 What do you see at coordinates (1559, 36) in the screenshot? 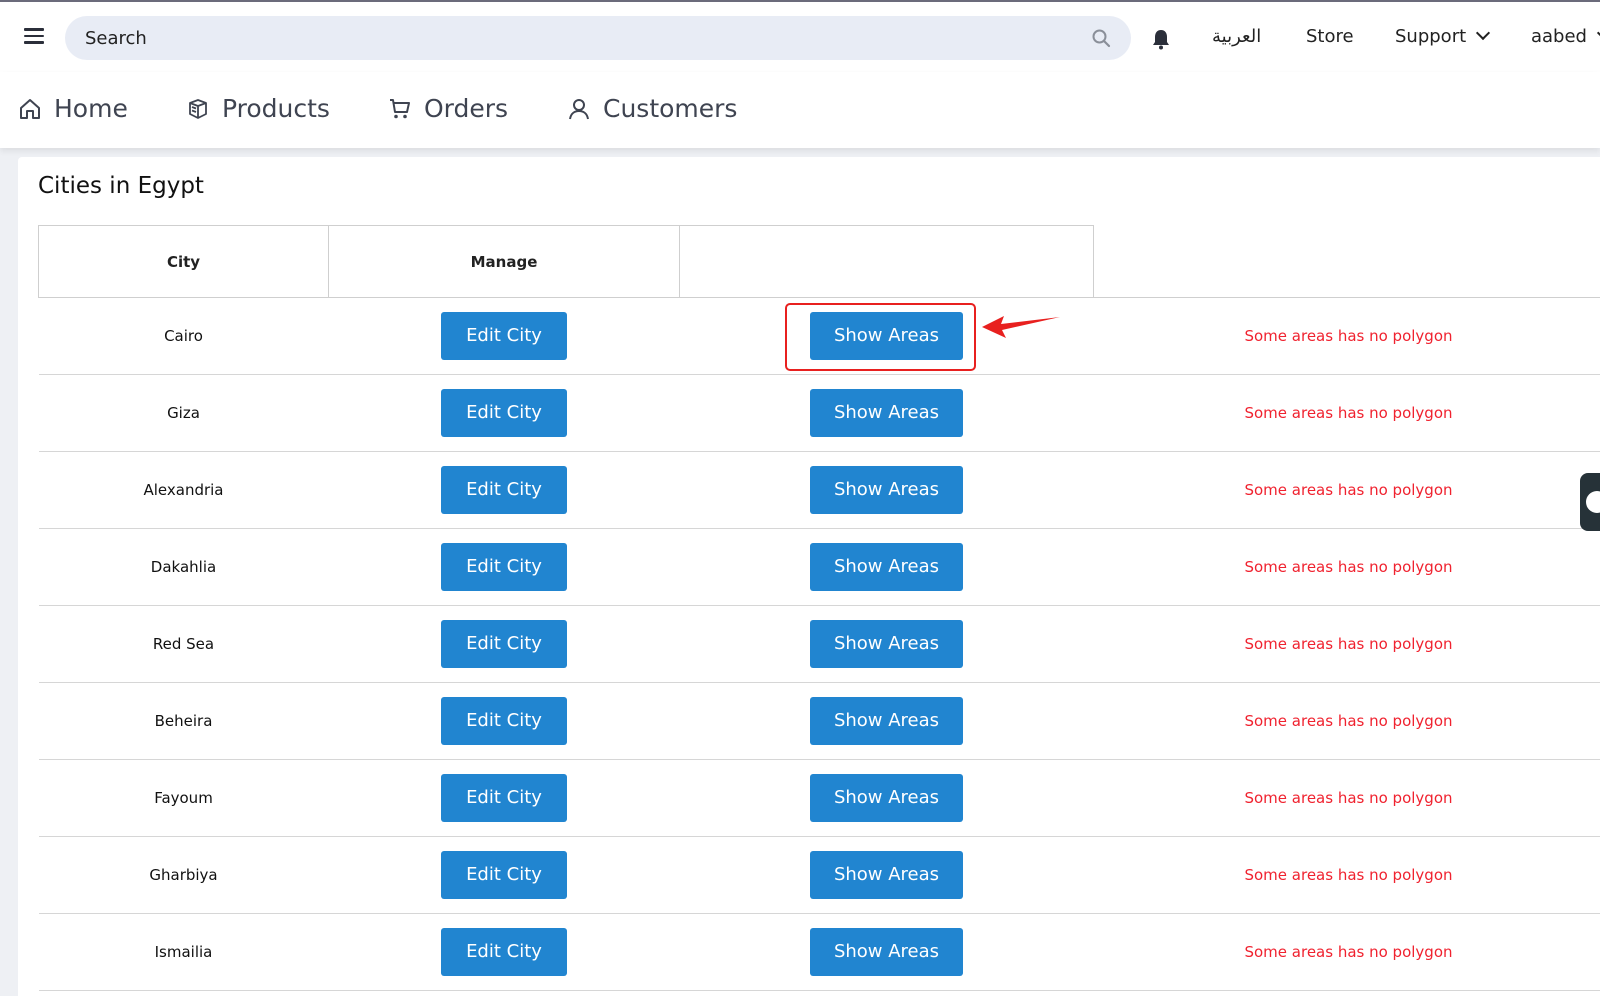
I see `username-label: aabed` at bounding box center [1559, 36].